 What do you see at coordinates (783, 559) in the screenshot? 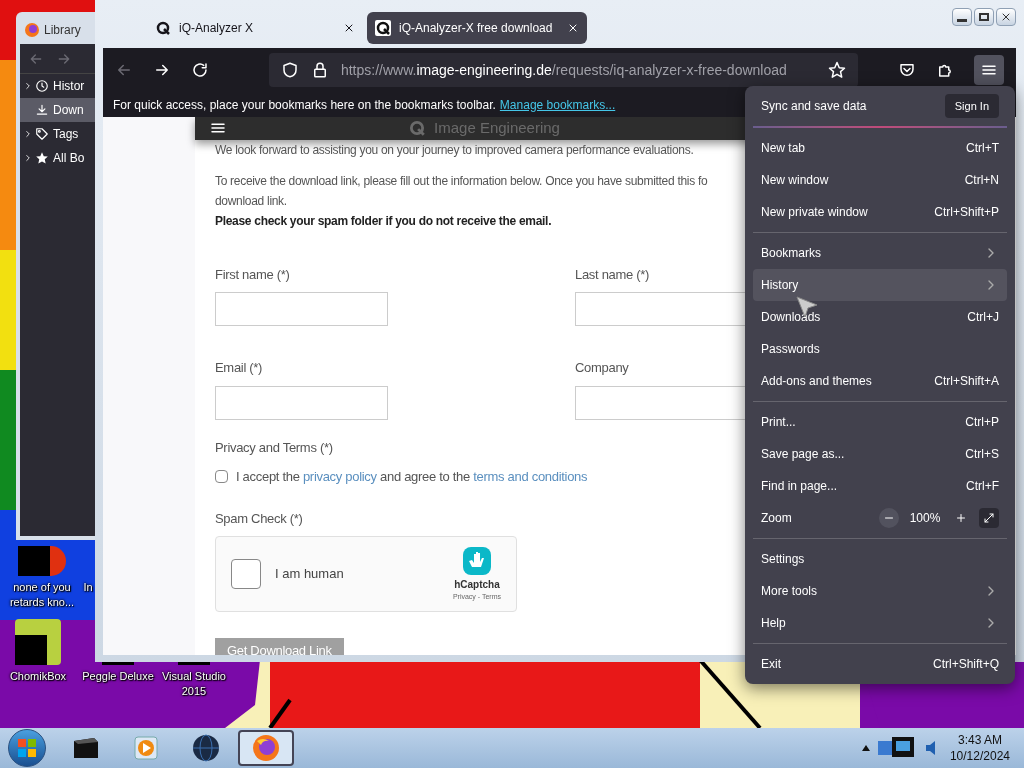
I see `menu-item-label: Settings` at bounding box center [783, 559].